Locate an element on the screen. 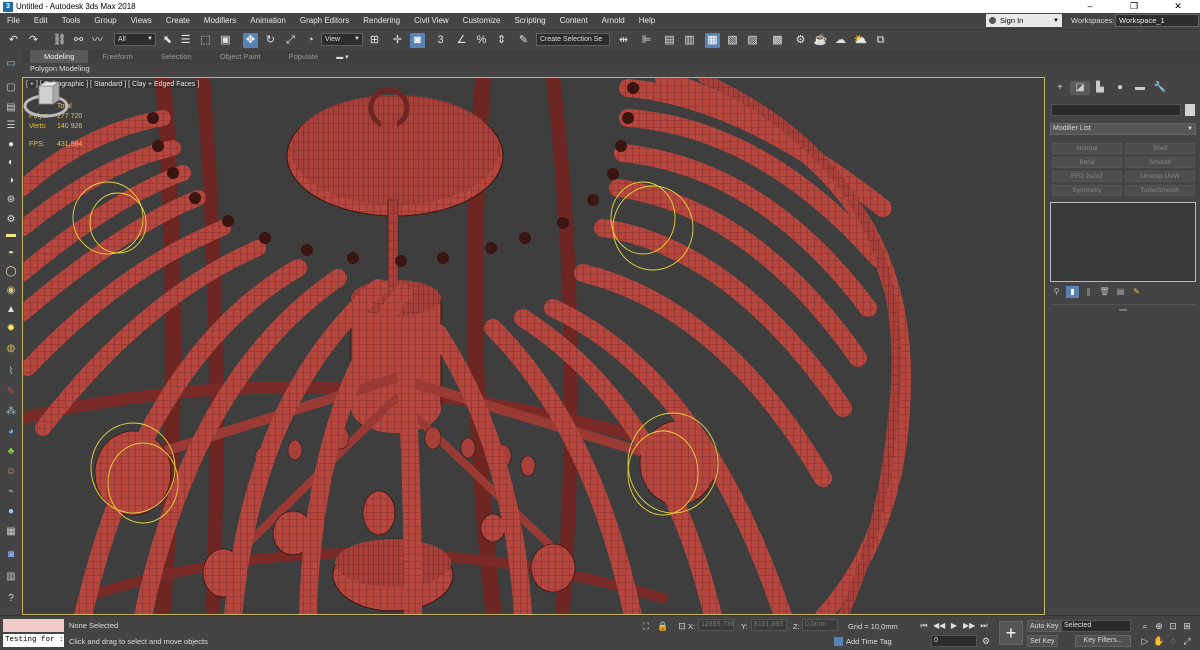 The image size is (1200, 650). modifier-smooth-button: Smooth is located at coordinates (1160, 162).